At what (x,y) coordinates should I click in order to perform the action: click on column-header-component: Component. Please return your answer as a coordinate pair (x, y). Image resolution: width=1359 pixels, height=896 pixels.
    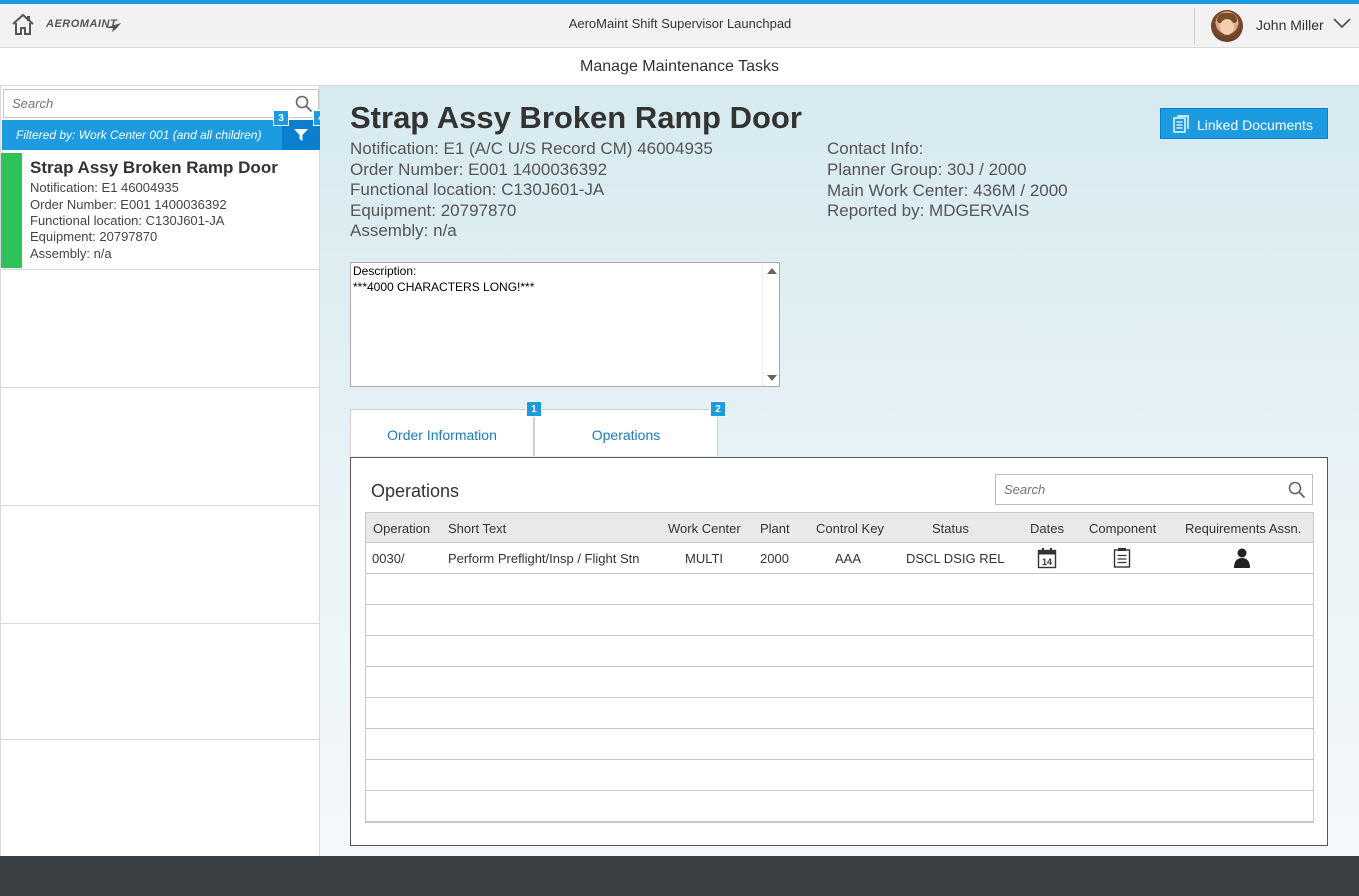
    Looking at the image, I should click on (1122, 528).